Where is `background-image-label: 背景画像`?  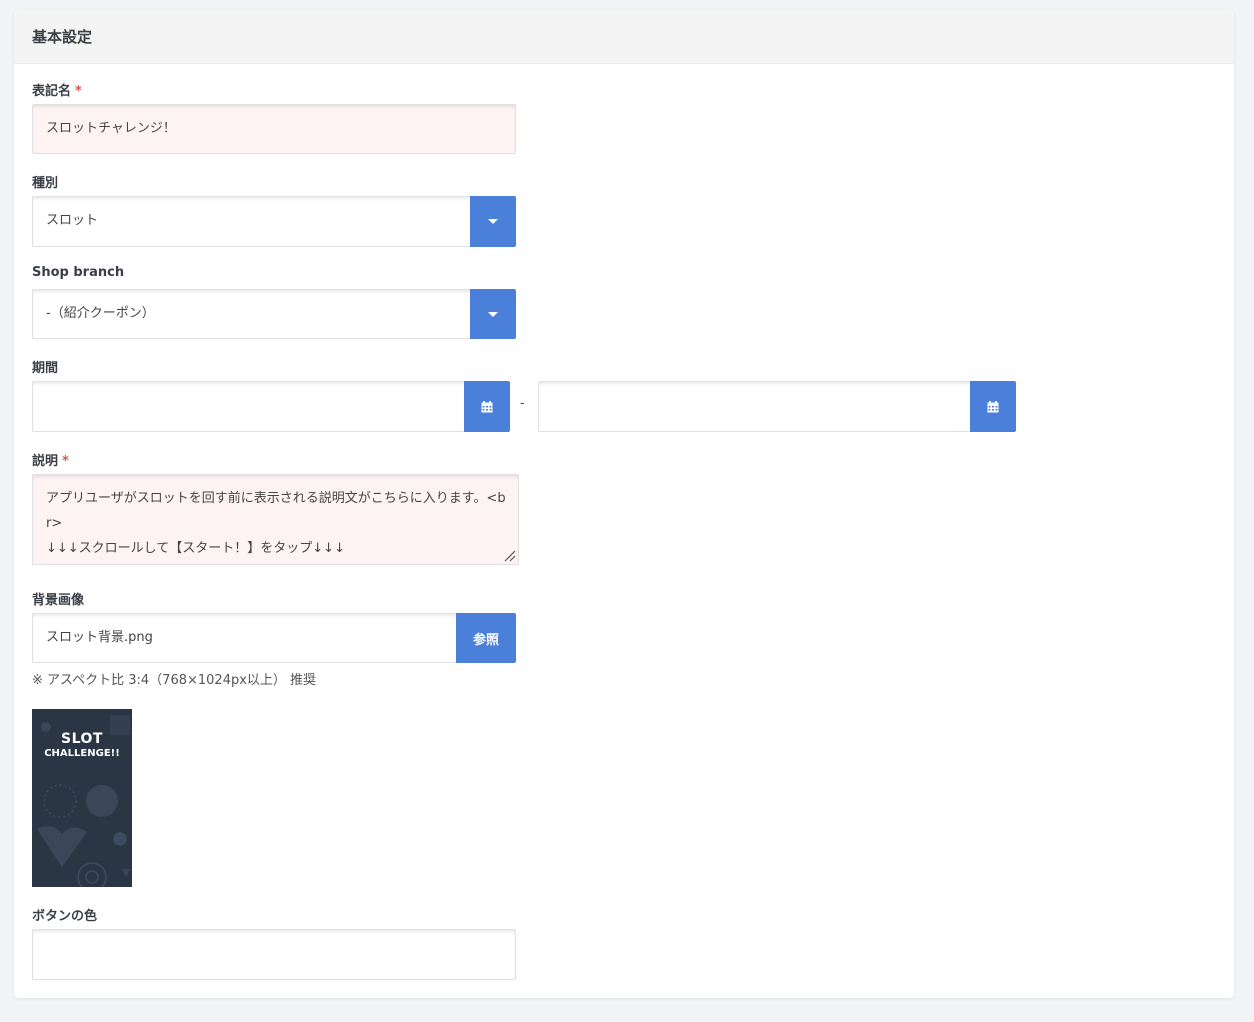 background-image-label: 背景画像 is located at coordinates (58, 600).